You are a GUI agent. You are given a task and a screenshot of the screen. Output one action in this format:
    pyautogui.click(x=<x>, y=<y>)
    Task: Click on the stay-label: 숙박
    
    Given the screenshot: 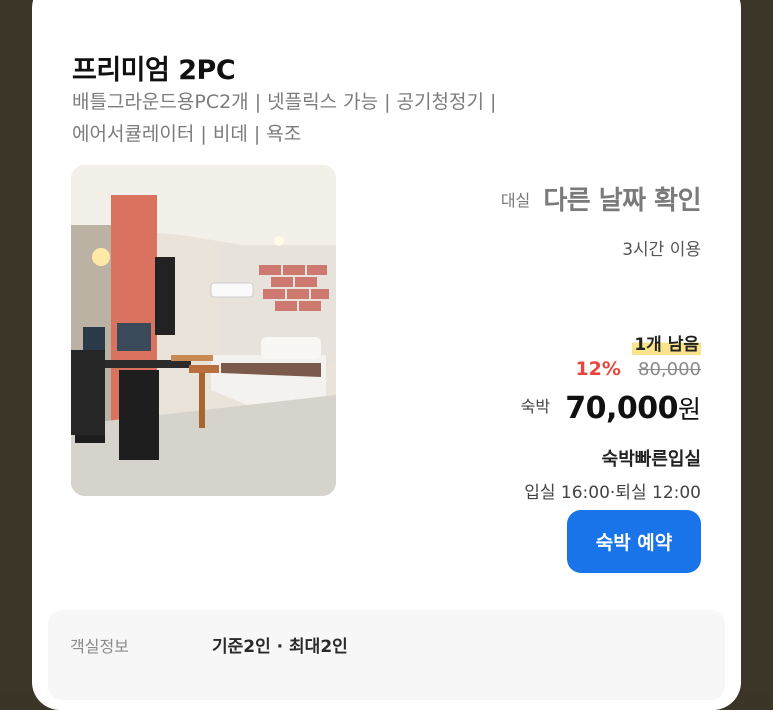 What is the action you would take?
    pyautogui.click(x=535, y=406)
    